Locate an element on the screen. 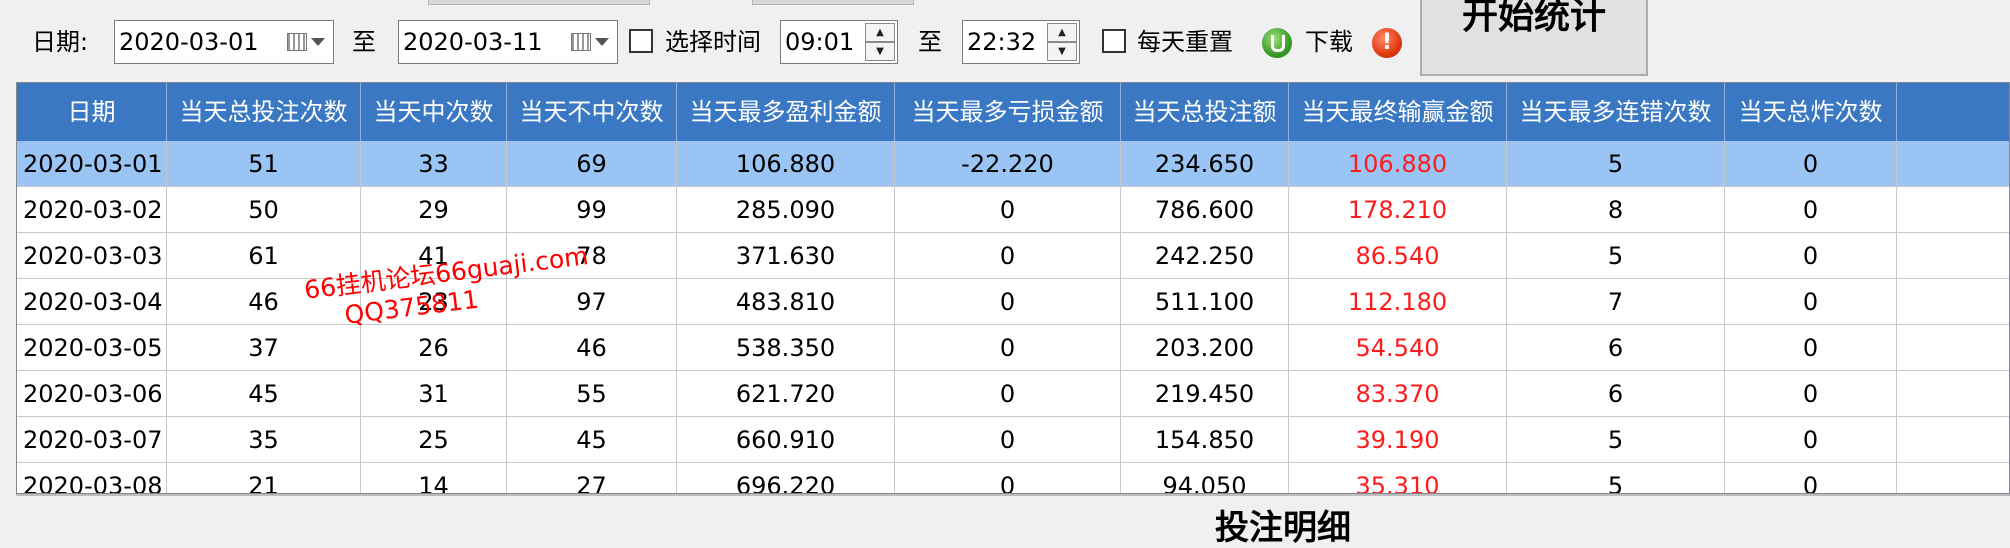 The image size is (2010, 548). cell-wins: 14 is located at coordinates (434, 478).